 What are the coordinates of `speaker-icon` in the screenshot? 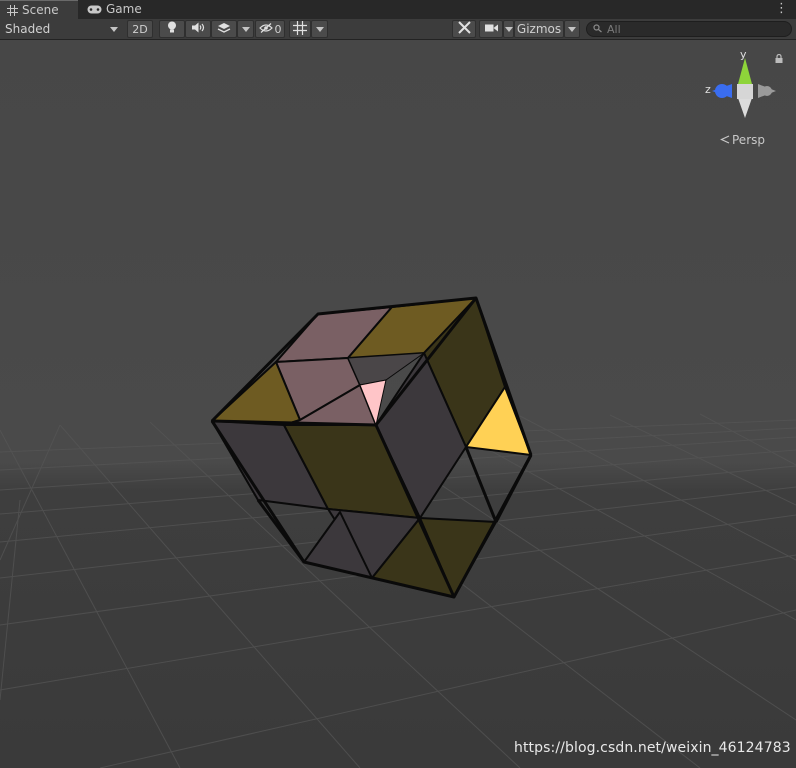 It's located at (198, 29).